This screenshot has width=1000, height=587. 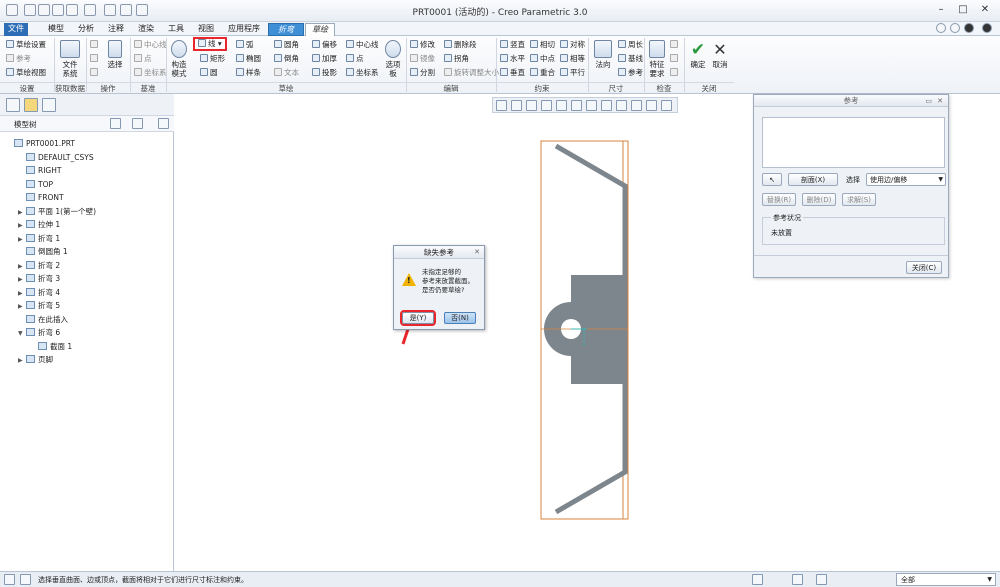 I want to click on select-button: 选择, so click(x=115, y=54).